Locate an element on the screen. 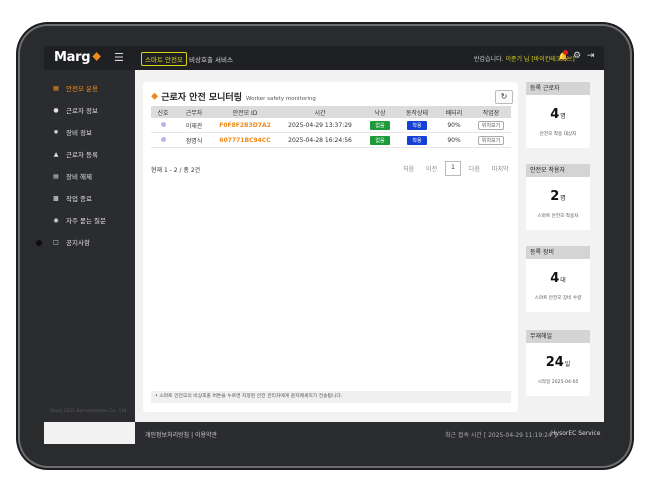  page-prev-button: 이전 is located at coordinates (431, 168).